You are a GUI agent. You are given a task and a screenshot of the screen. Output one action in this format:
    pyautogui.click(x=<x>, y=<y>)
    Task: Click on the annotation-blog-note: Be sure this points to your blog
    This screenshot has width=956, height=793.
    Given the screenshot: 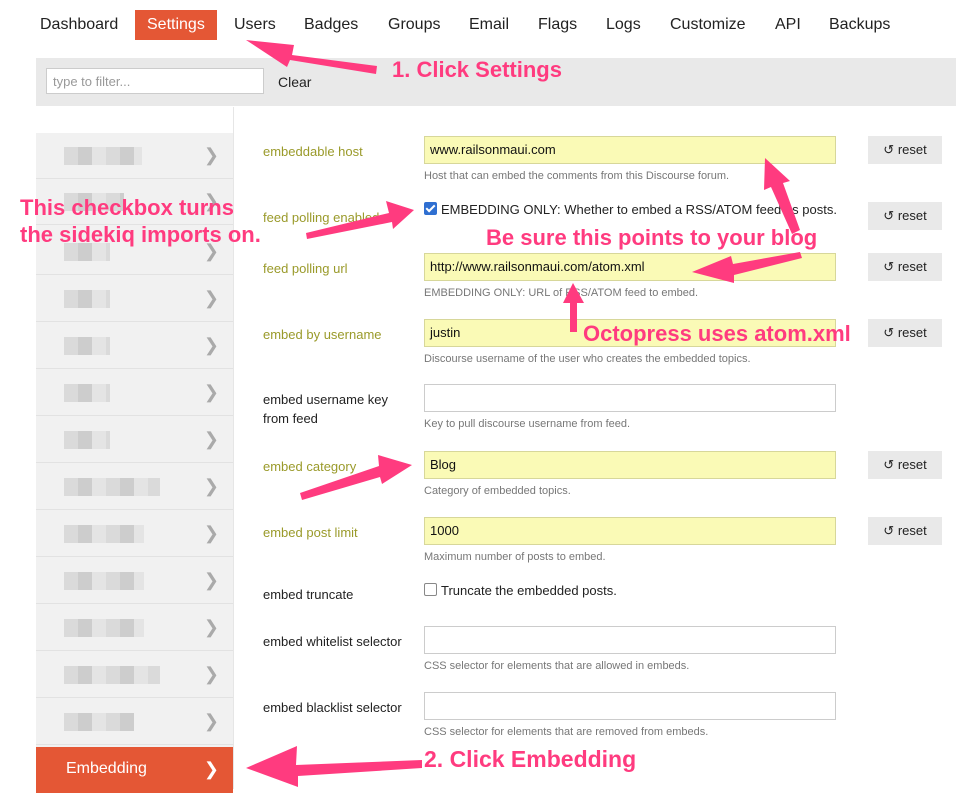 What is the action you would take?
    pyautogui.click(x=652, y=237)
    